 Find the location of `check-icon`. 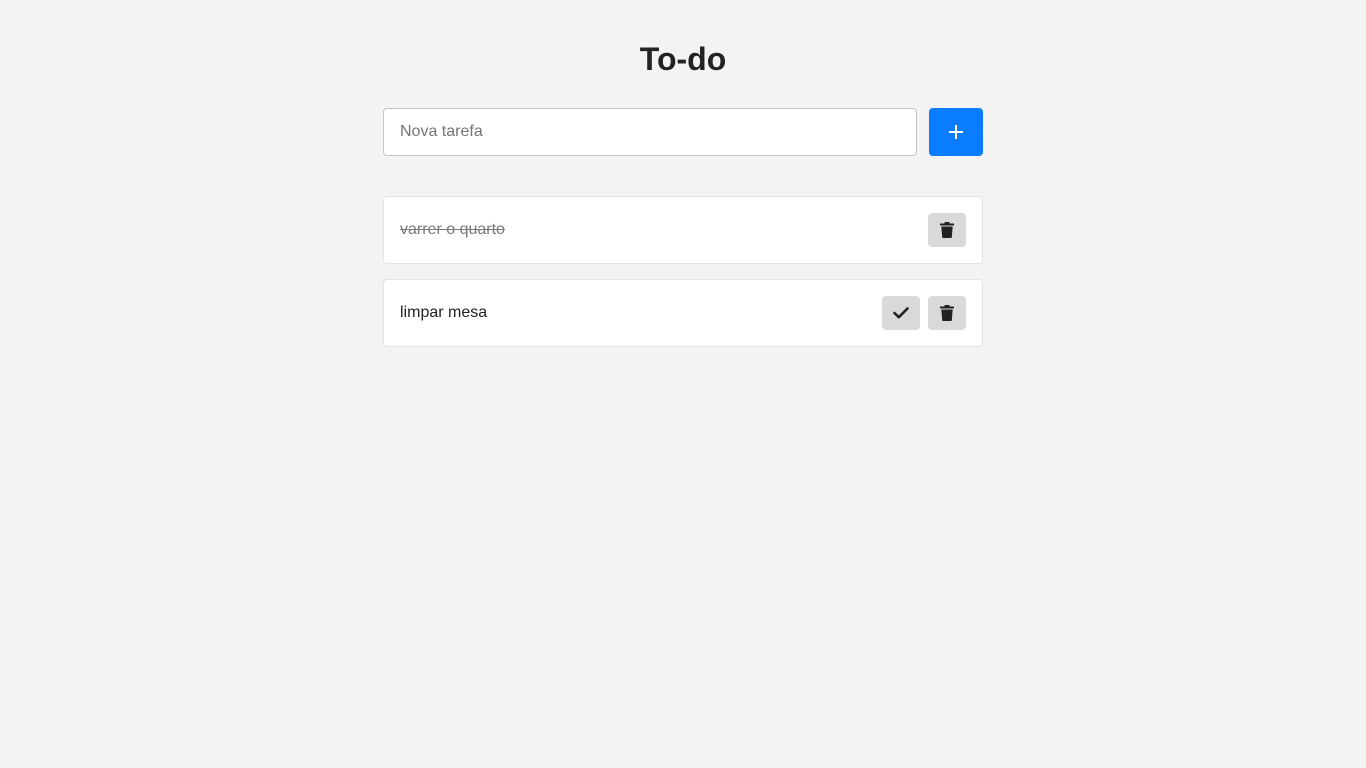

check-icon is located at coordinates (901, 313).